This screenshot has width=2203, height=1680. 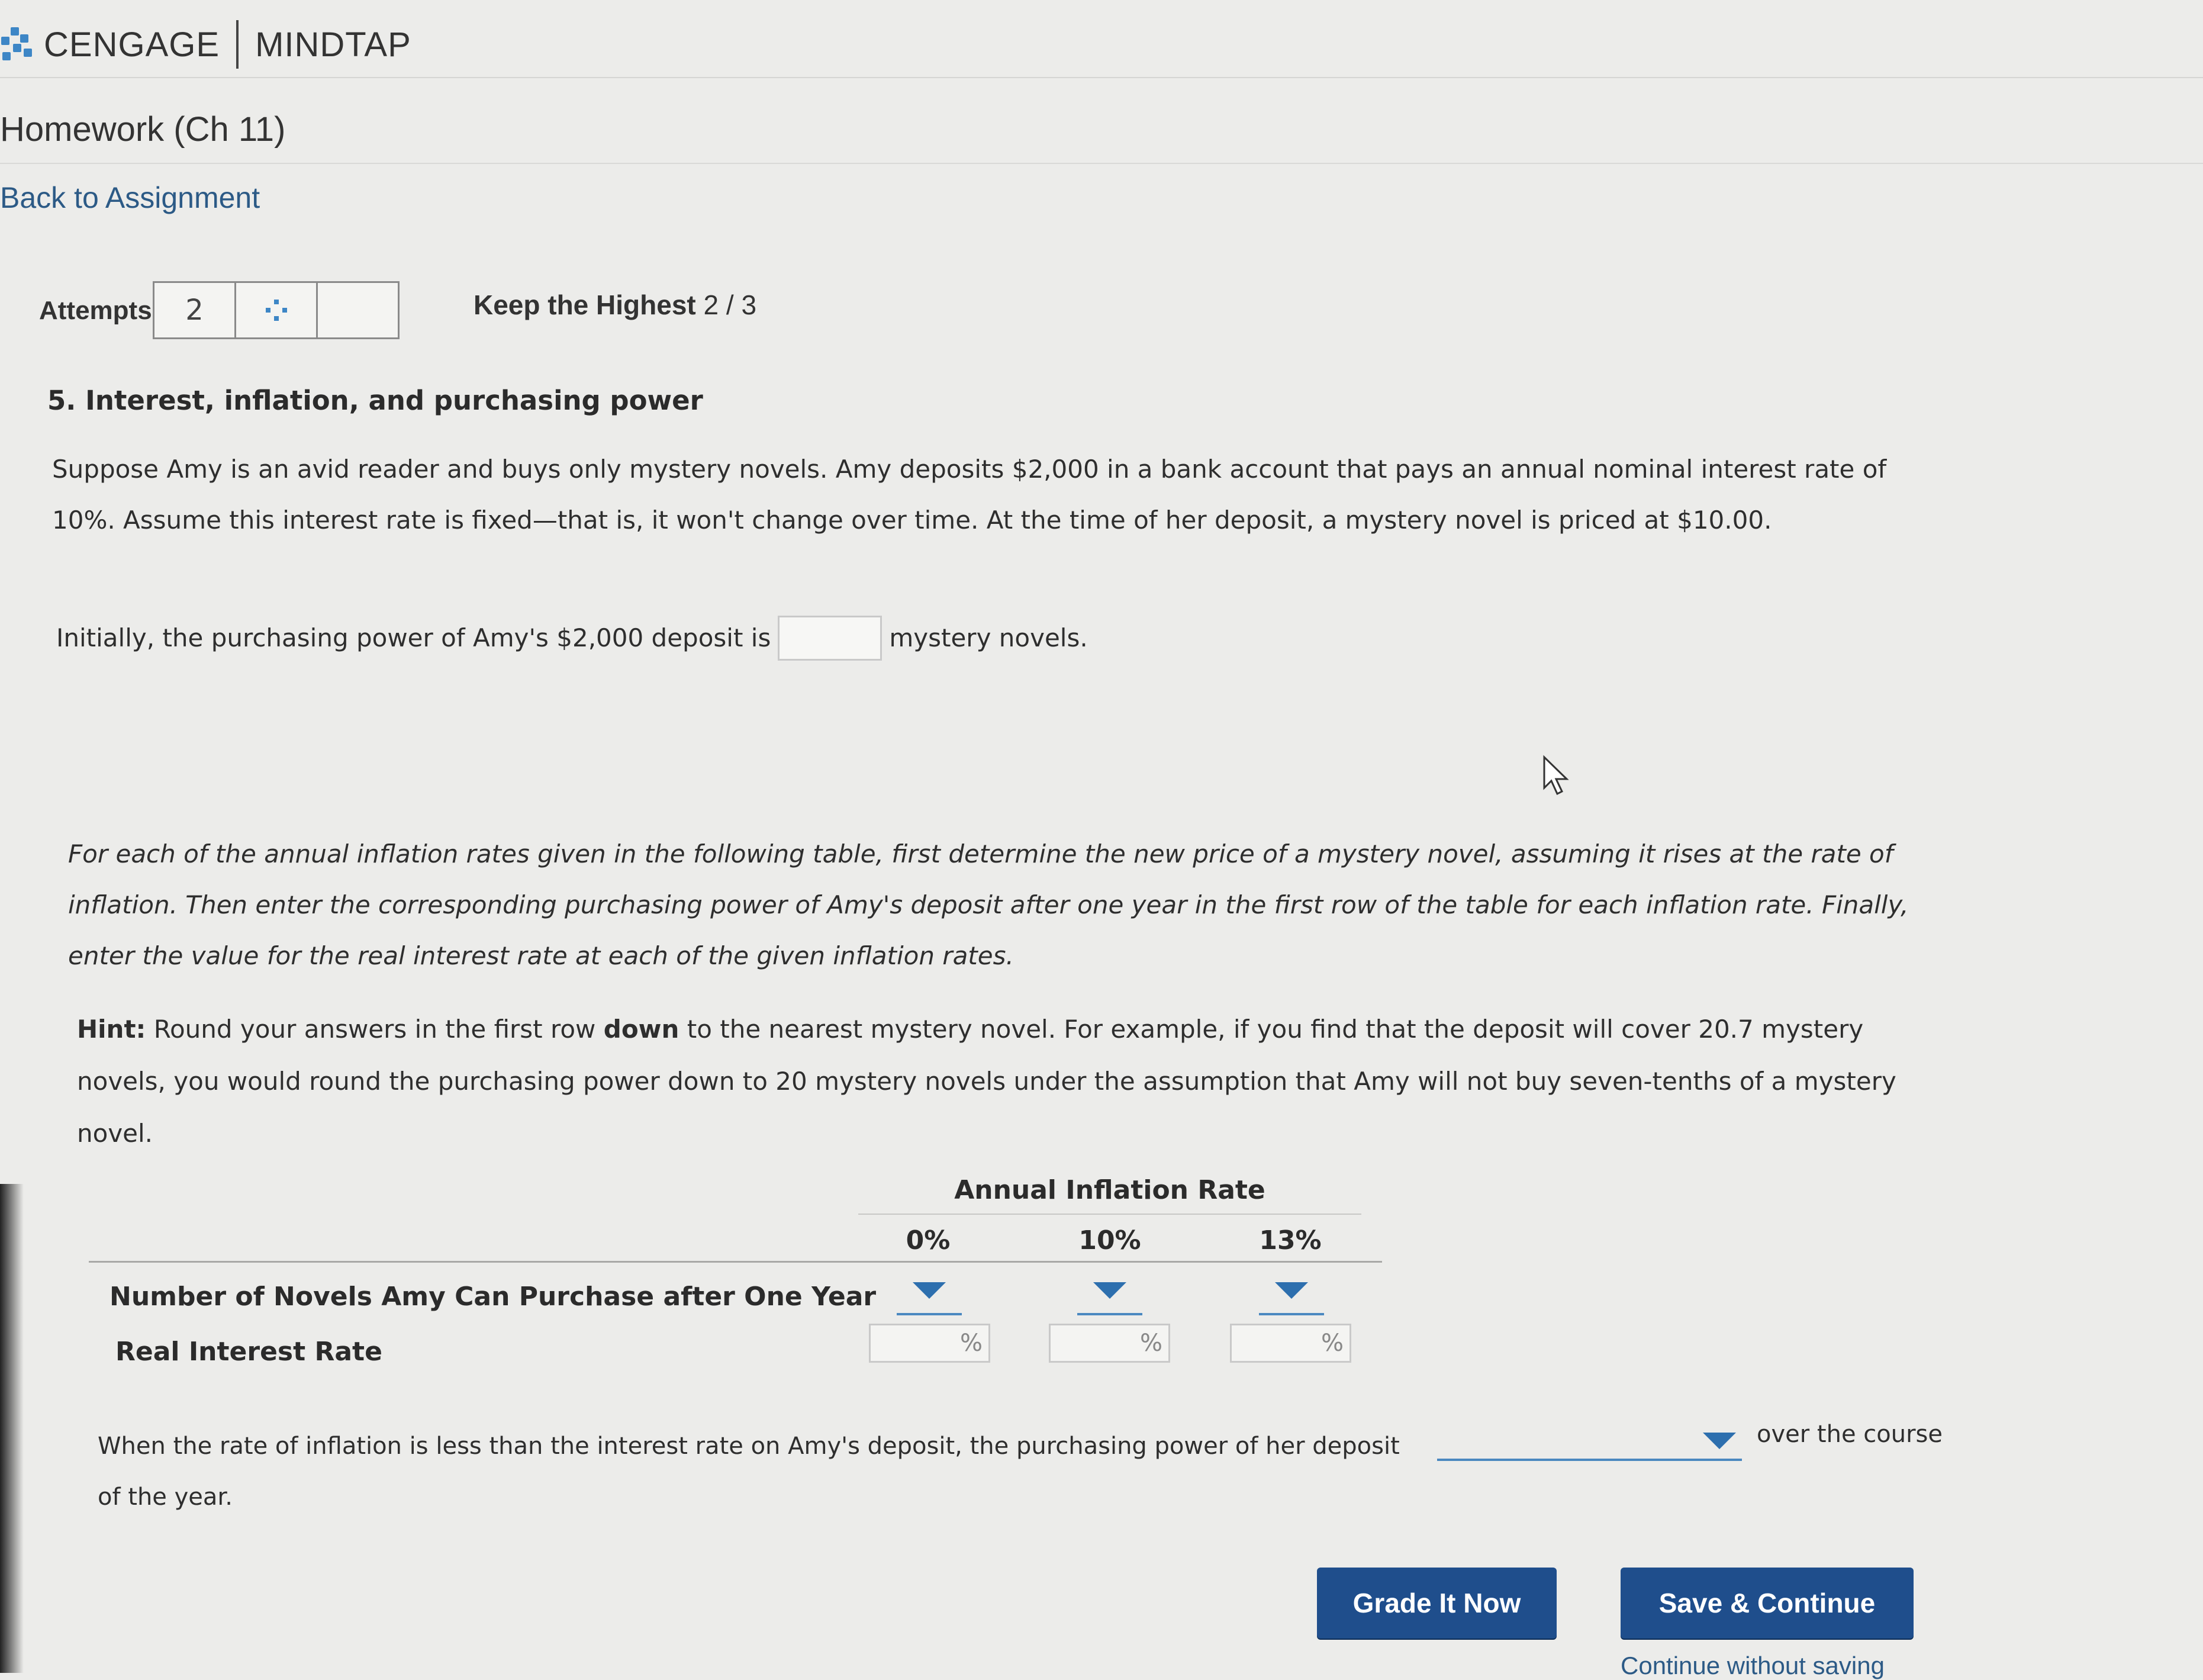 What do you see at coordinates (1850, 1434) in the screenshot?
I see `conclusion-text-after: over the course` at bounding box center [1850, 1434].